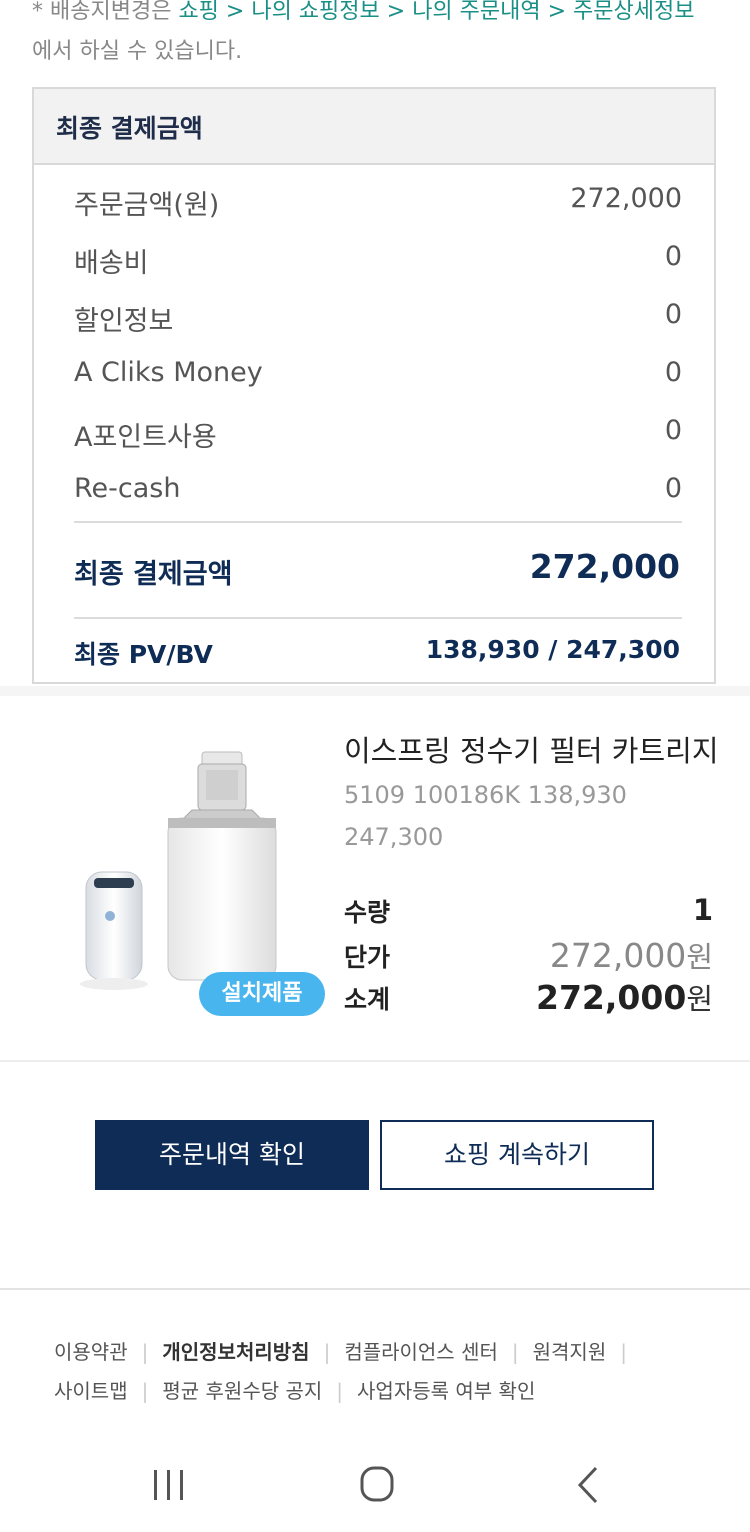 This screenshot has height=1532, width=750. What do you see at coordinates (232, 1155) in the screenshot?
I see `order-history-button: 주문내역 확인` at bounding box center [232, 1155].